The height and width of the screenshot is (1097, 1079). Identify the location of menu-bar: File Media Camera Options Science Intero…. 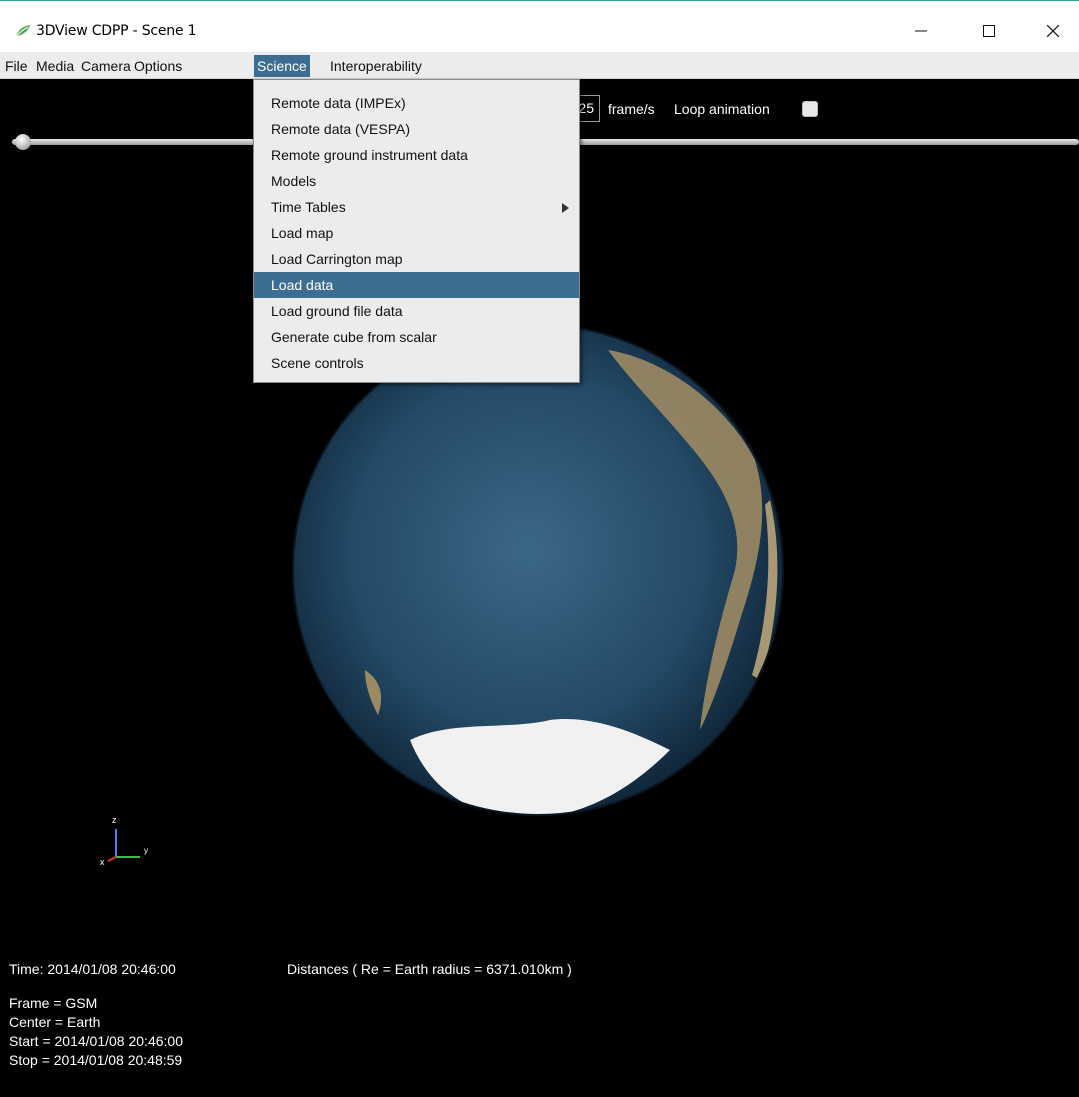
(539, 65).